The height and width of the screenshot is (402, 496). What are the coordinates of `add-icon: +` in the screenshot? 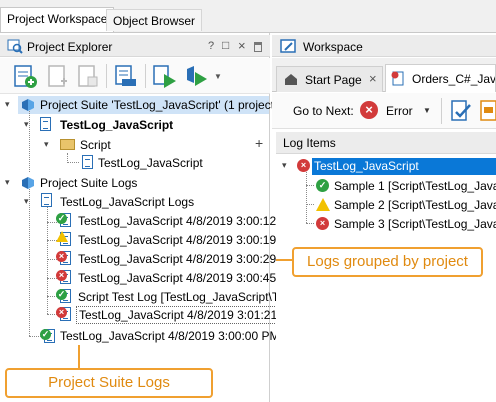 It's located at (259, 143).